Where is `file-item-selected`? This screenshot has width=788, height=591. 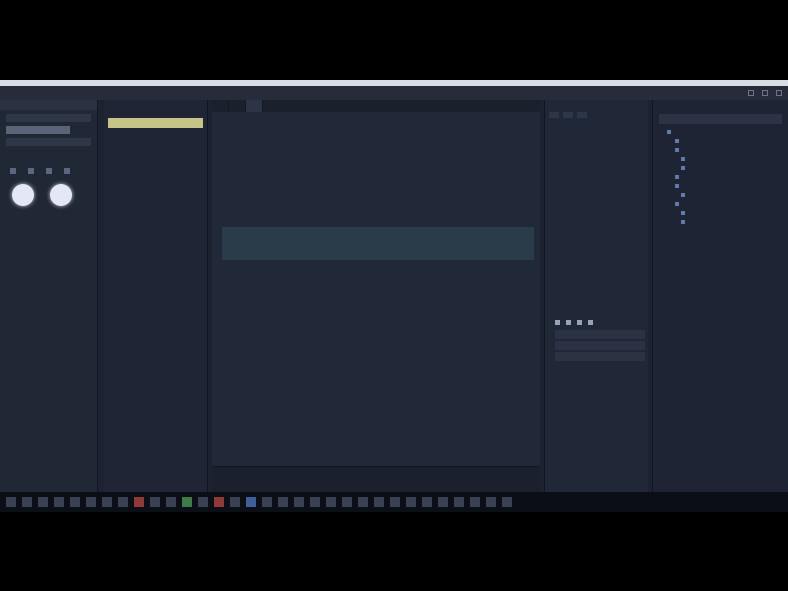 file-item-selected is located at coordinates (155, 123).